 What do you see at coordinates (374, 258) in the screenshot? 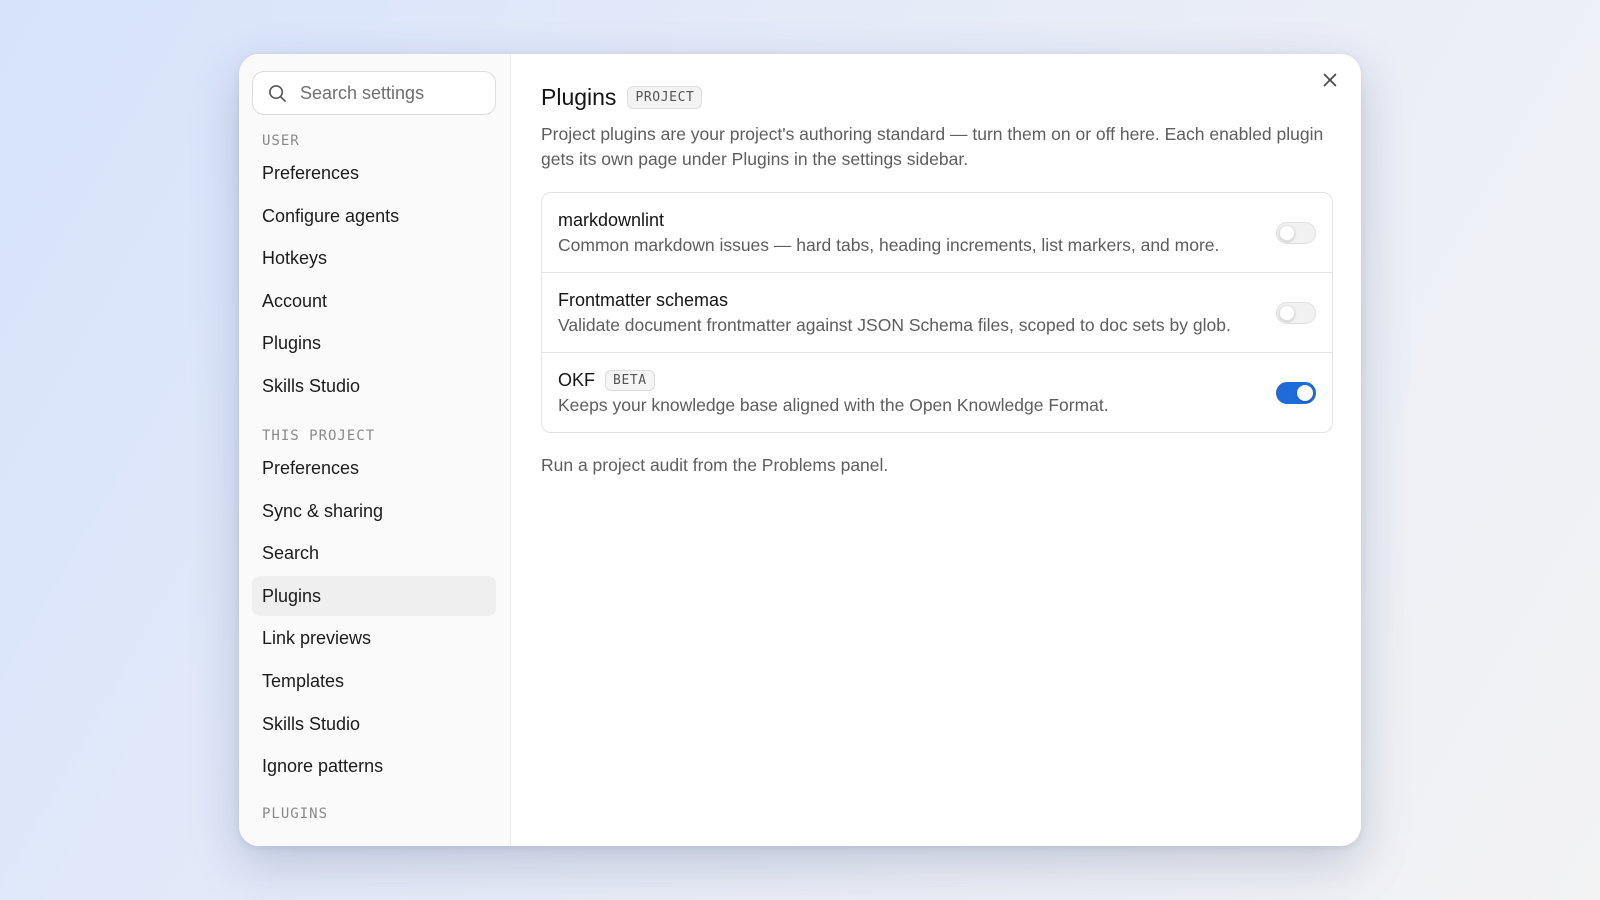
I see `sidebar-item-hotkeys: Hotkeys` at bounding box center [374, 258].